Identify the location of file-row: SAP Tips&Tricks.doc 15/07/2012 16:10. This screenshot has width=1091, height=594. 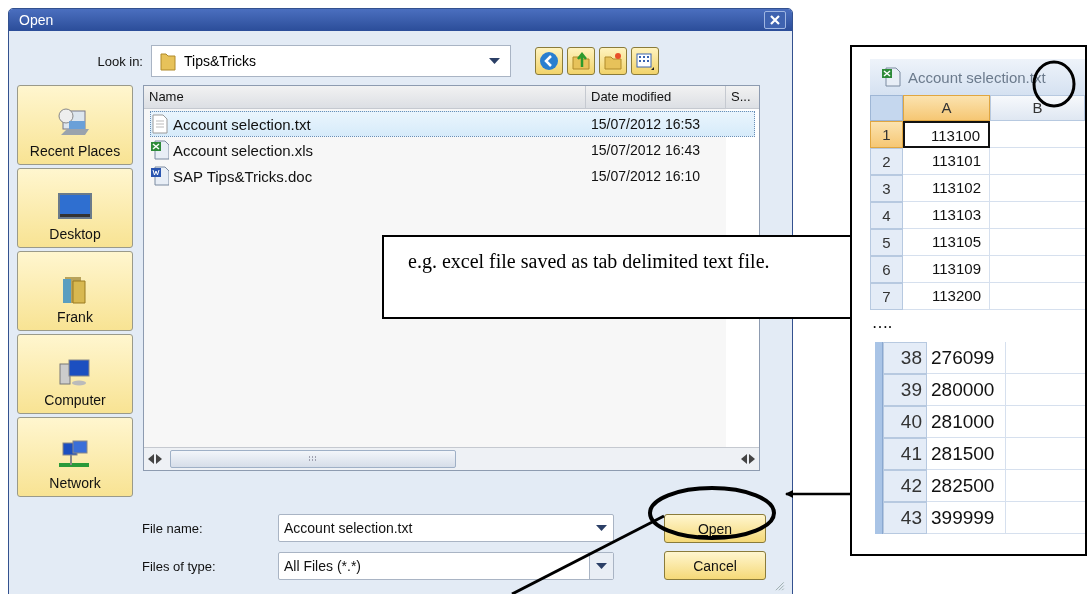
(452, 176).